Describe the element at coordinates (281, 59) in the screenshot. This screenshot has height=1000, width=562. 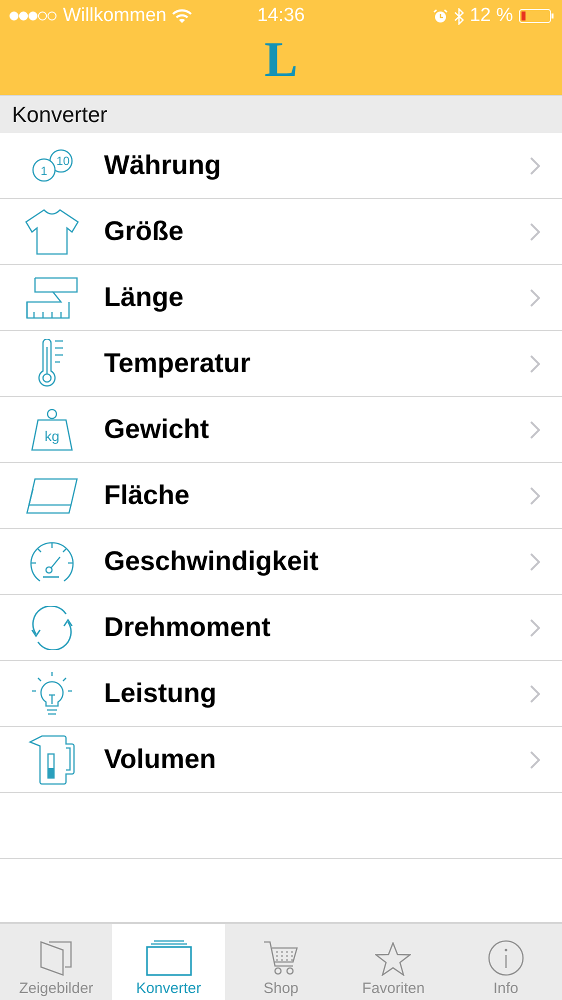
I see `app-logo: L` at that location.